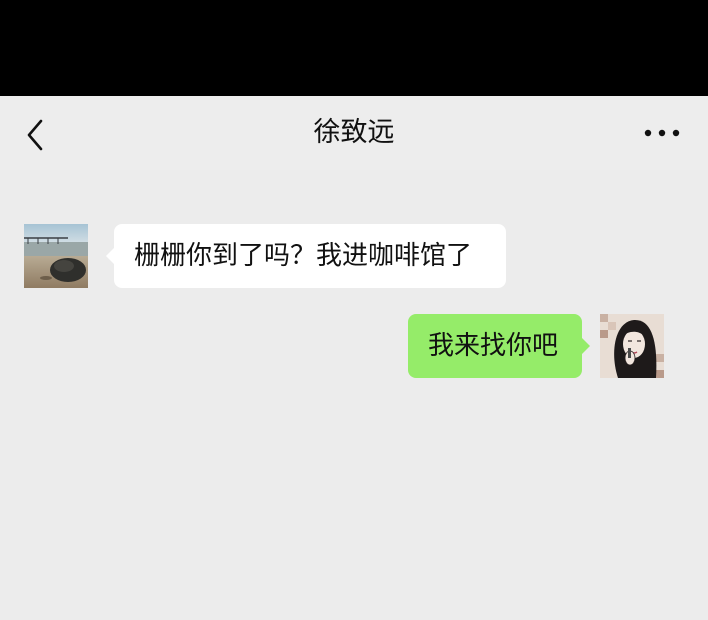 This screenshot has height=620, width=708. I want to click on incoming-message-bubble: 栅栅你到了吗？我进咖啡馆了, so click(306, 256).